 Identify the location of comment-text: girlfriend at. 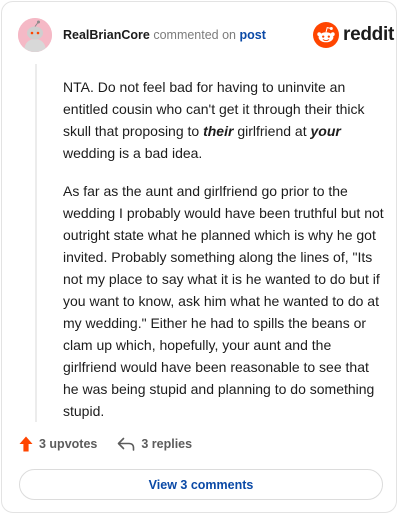
(272, 131).